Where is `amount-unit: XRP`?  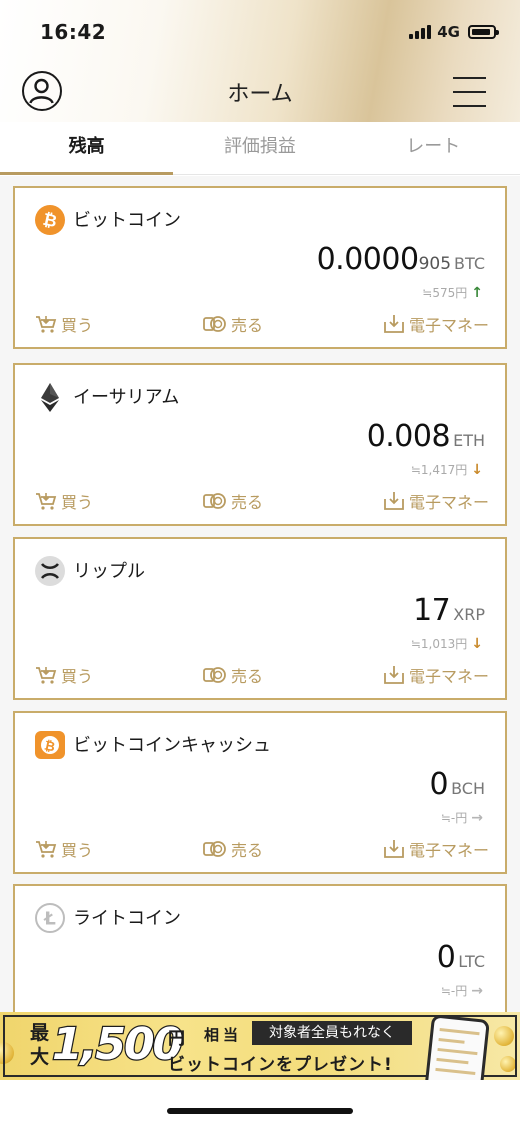
amount-unit: XRP is located at coordinates (469, 614).